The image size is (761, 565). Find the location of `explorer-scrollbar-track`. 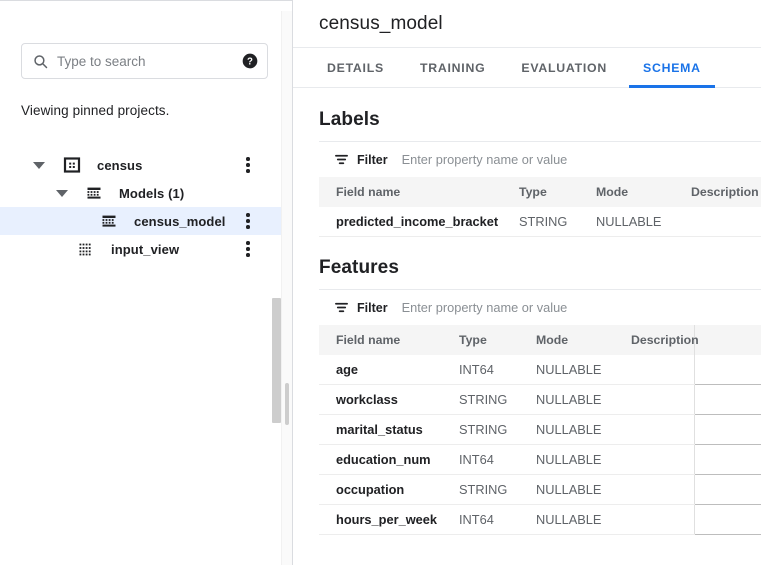

explorer-scrollbar-track is located at coordinates (286, 288).